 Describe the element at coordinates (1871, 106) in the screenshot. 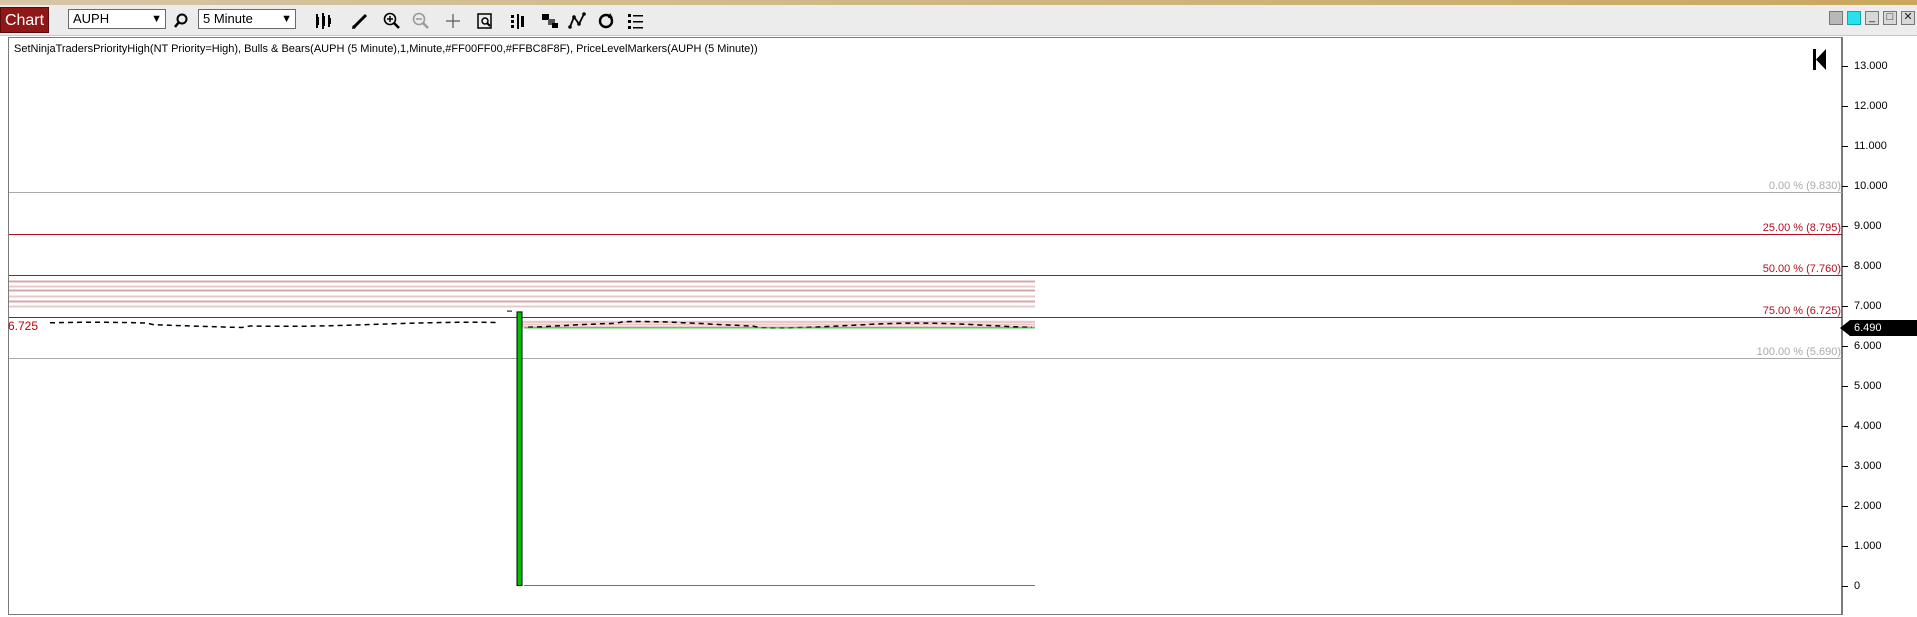

I see `axis-tick-label: 12.000` at that location.